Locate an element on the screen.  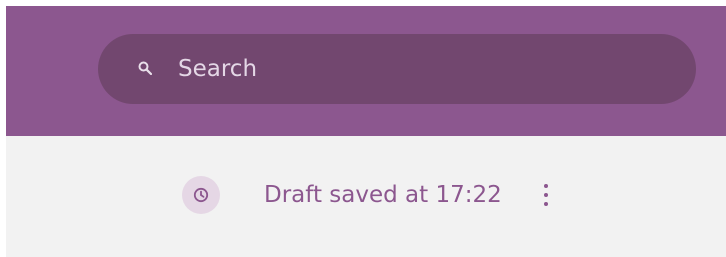
clock-icon is located at coordinates (201, 195).